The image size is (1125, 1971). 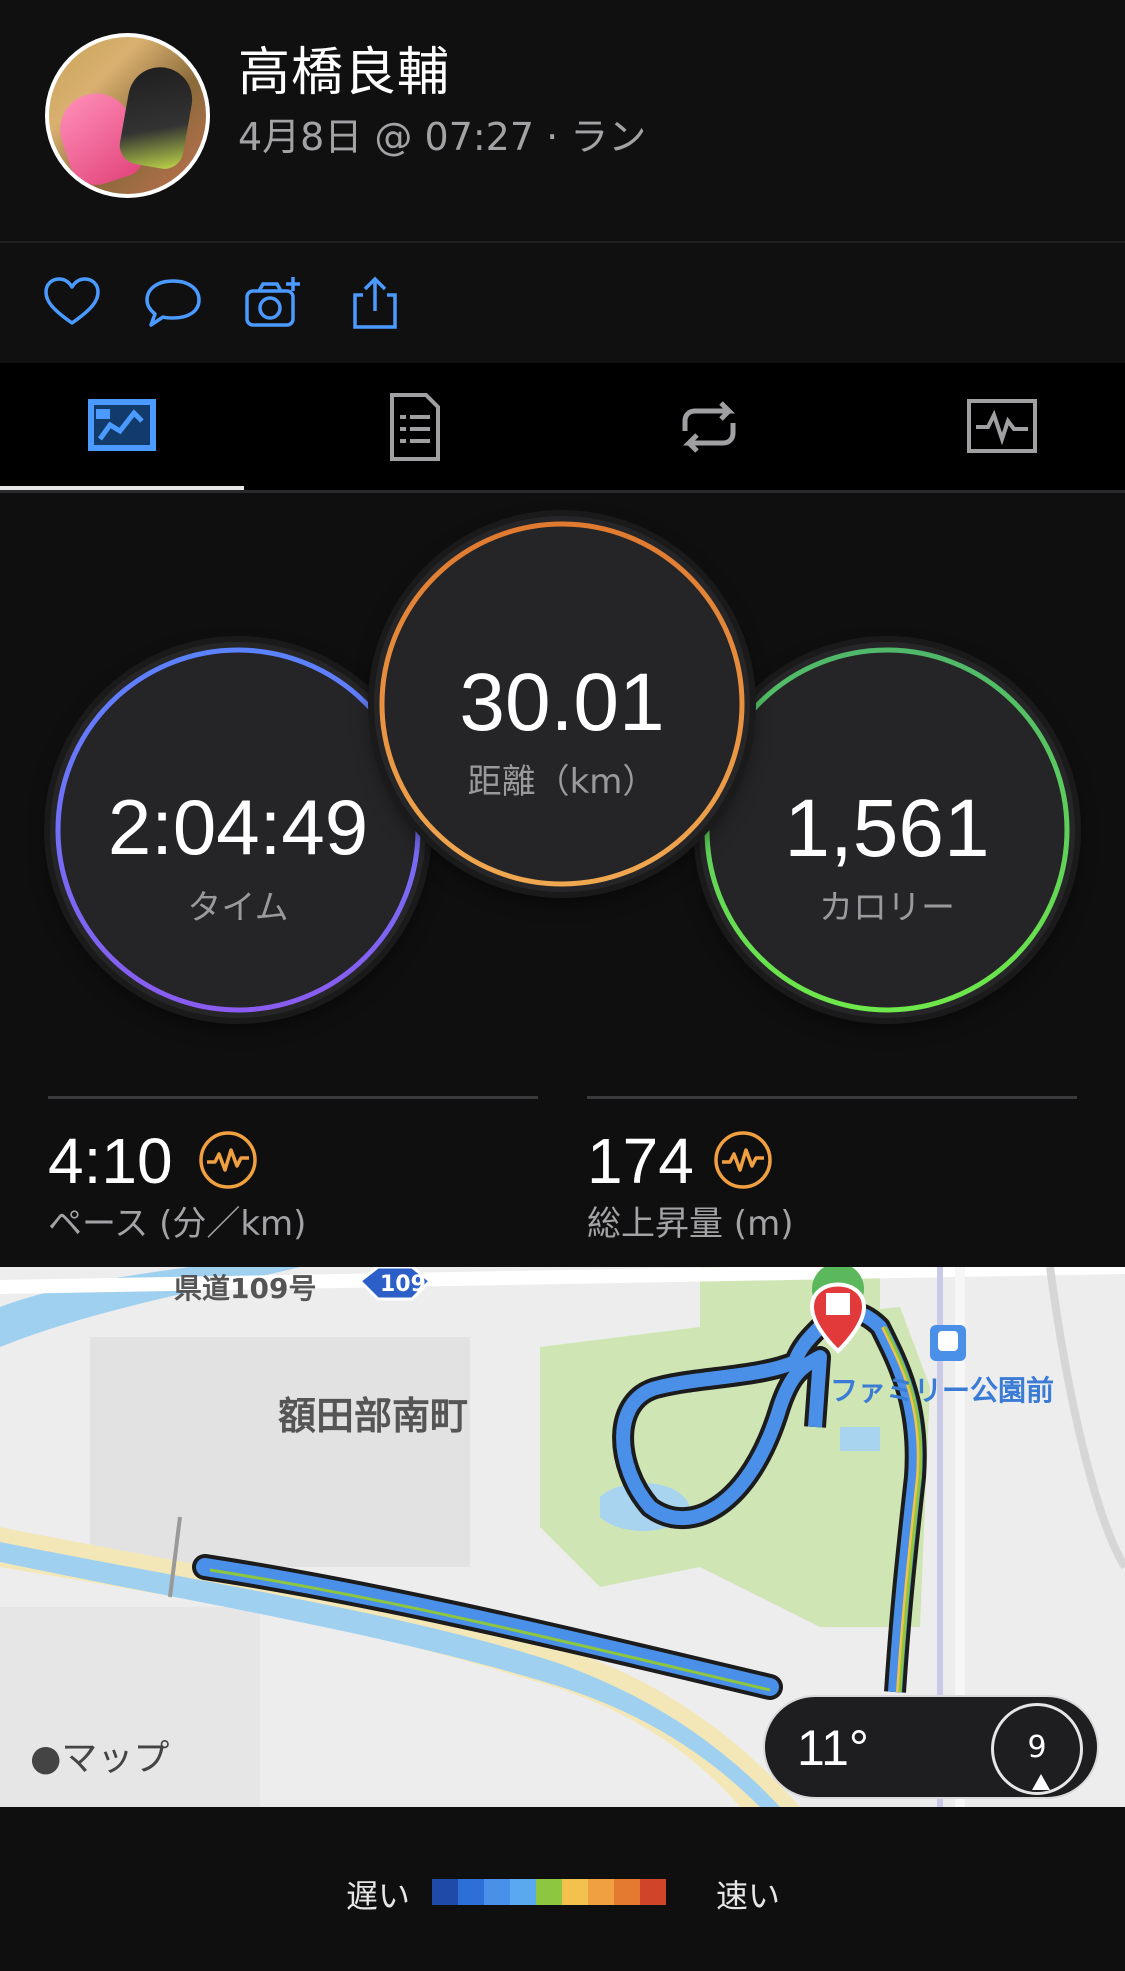 What do you see at coordinates (562, 782) in the screenshot?
I see `distance-label: 距離（km）` at bounding box center [562, 782].